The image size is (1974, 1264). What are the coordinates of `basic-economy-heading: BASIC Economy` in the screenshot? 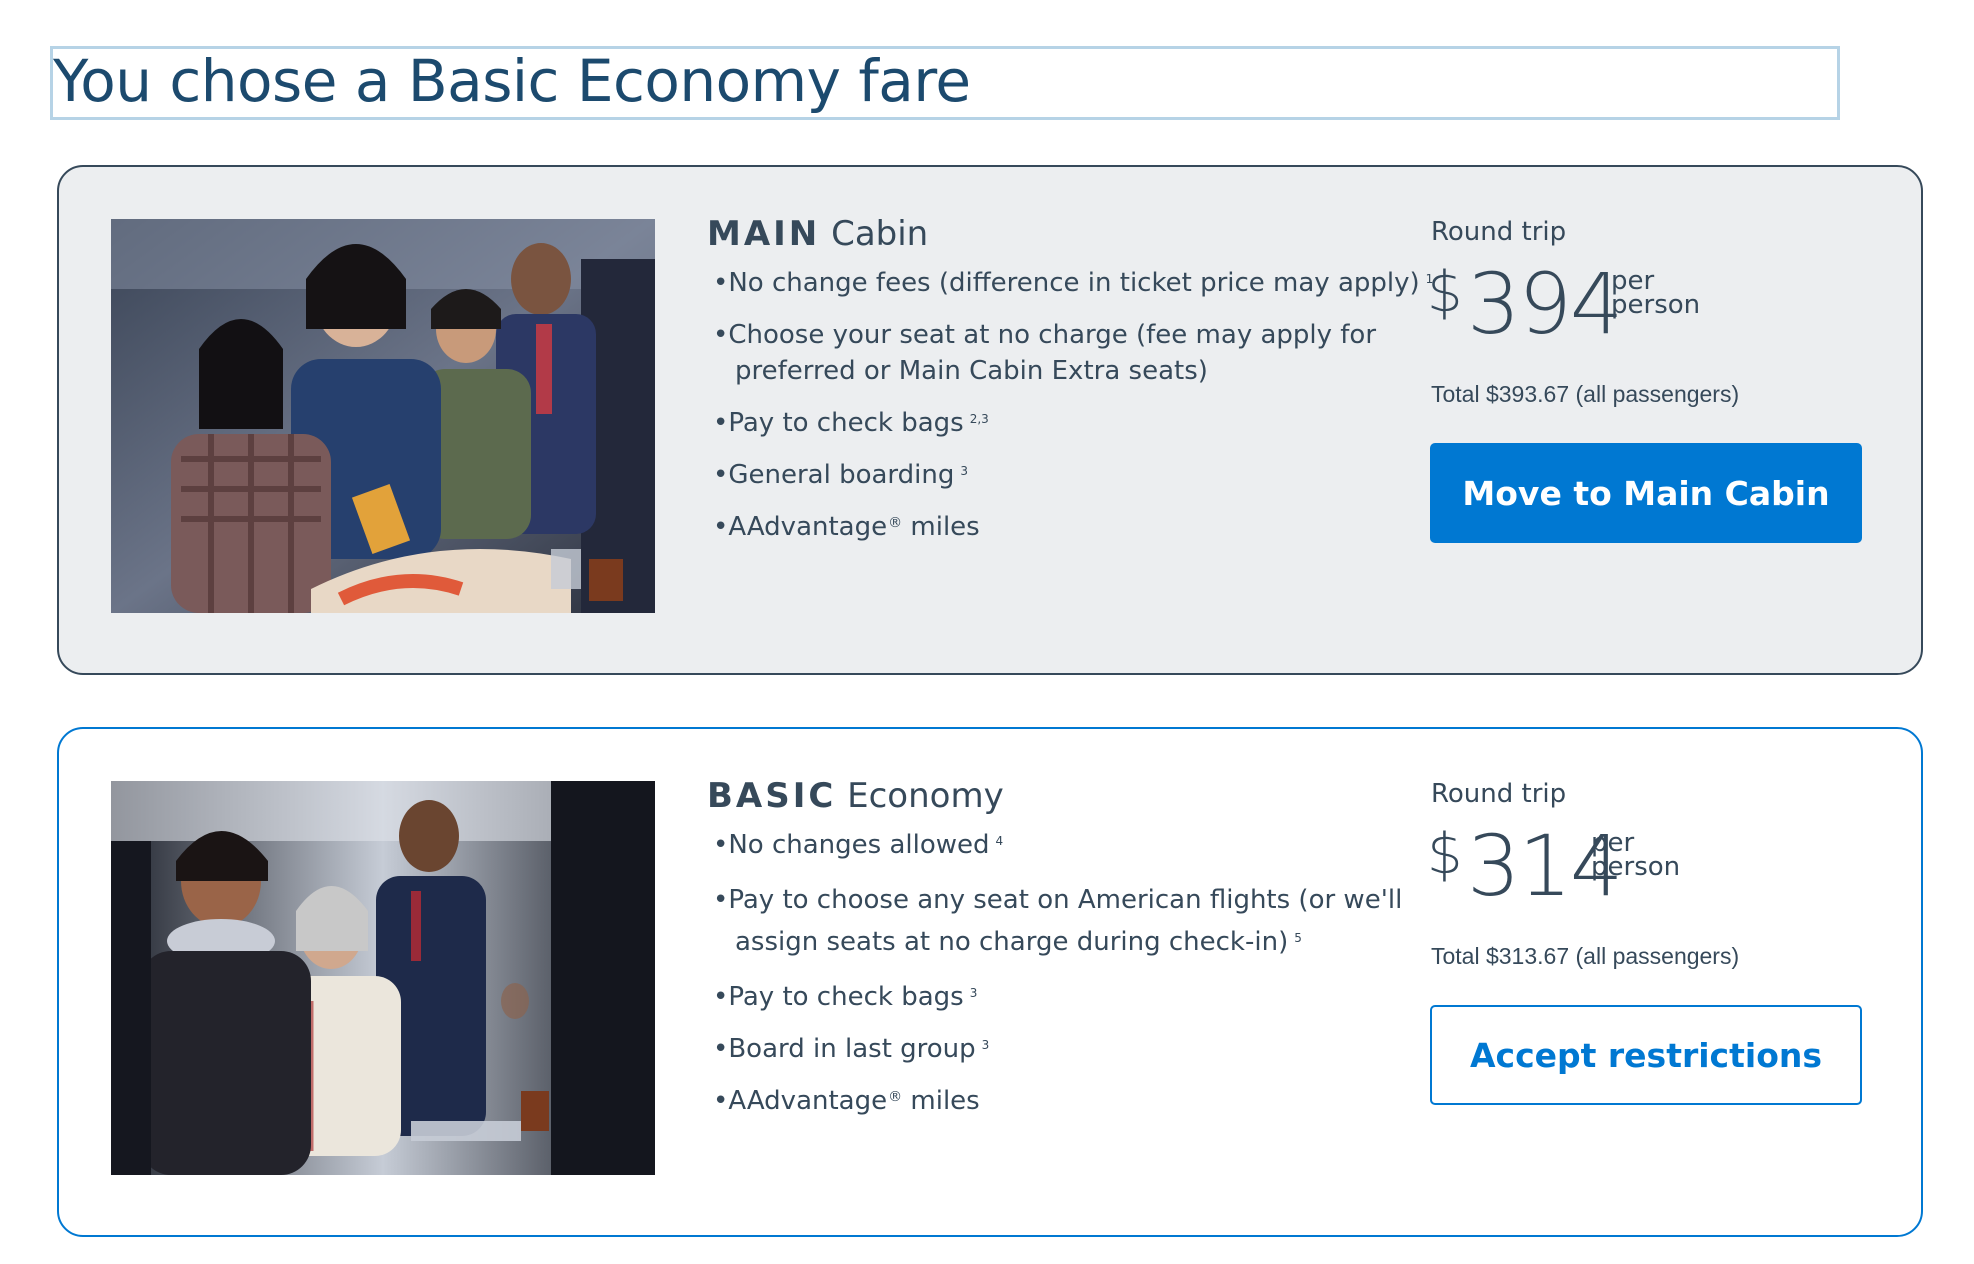 It's located at (855, 796).